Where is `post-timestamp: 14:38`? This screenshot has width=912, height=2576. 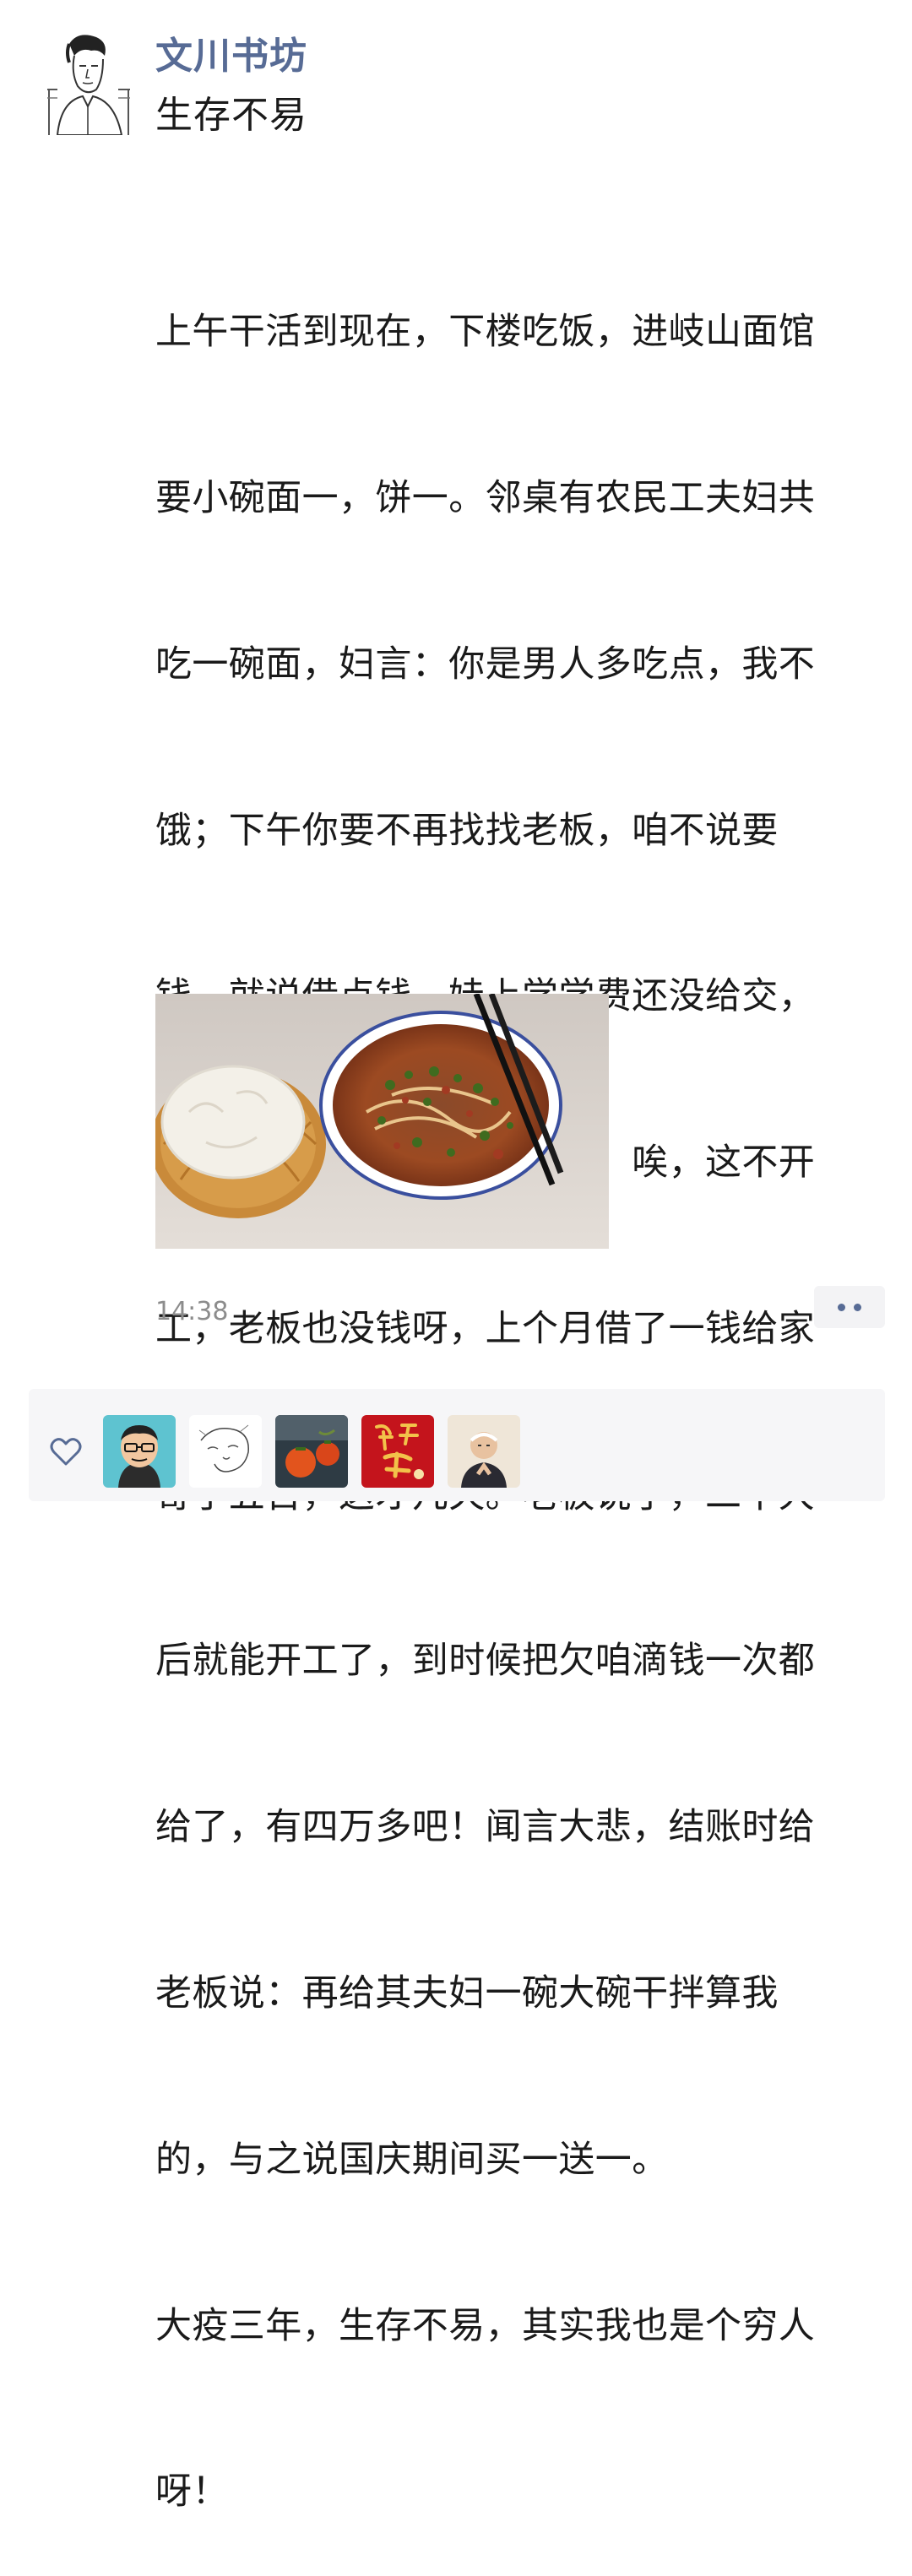
post-timestamp: 14:38 is located at coordinates (192, 1312).